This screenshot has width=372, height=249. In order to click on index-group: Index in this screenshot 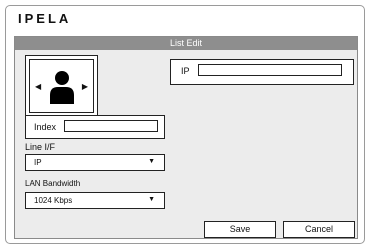, I will do `click(95, 127)`.